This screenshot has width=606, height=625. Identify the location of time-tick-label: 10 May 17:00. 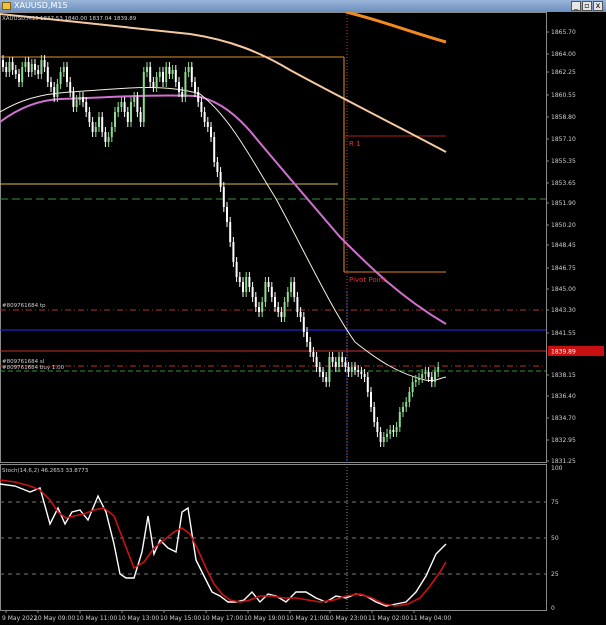
(222, 618).